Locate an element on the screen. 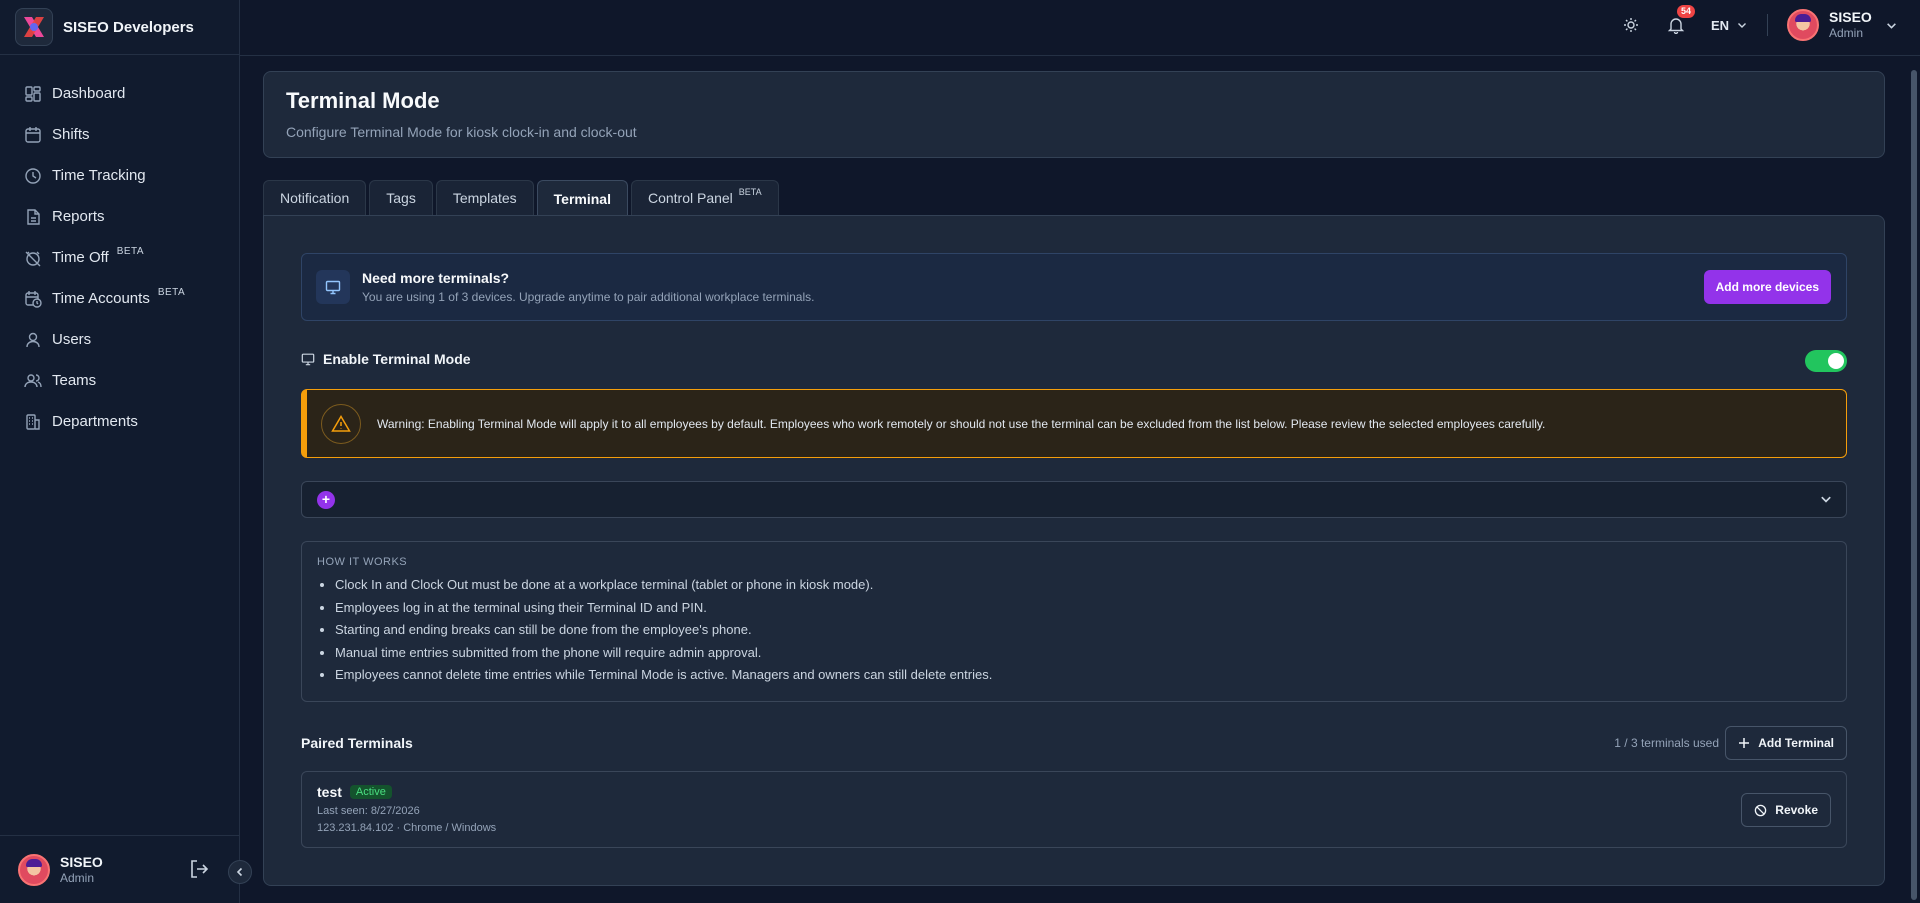  theme-toggle-button is located at coordinates (1631, 25).